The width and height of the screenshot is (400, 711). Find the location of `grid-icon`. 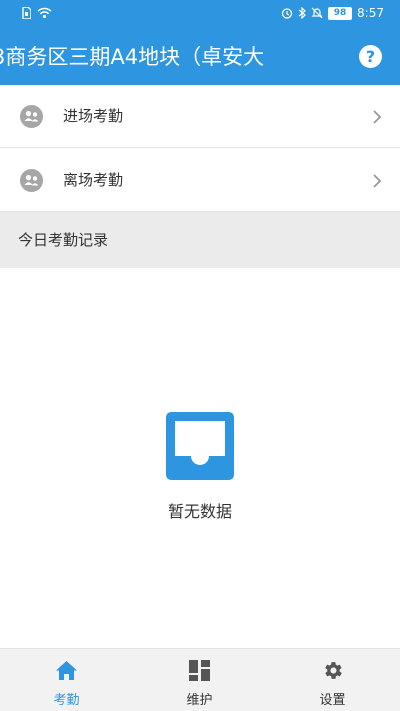

grid-icon is located at coordinates (199, 670).